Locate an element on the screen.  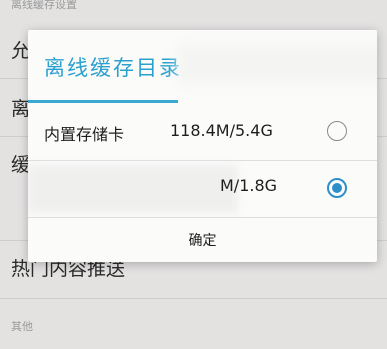
radio-unchecked-icon is located at coordinates (337, 131).